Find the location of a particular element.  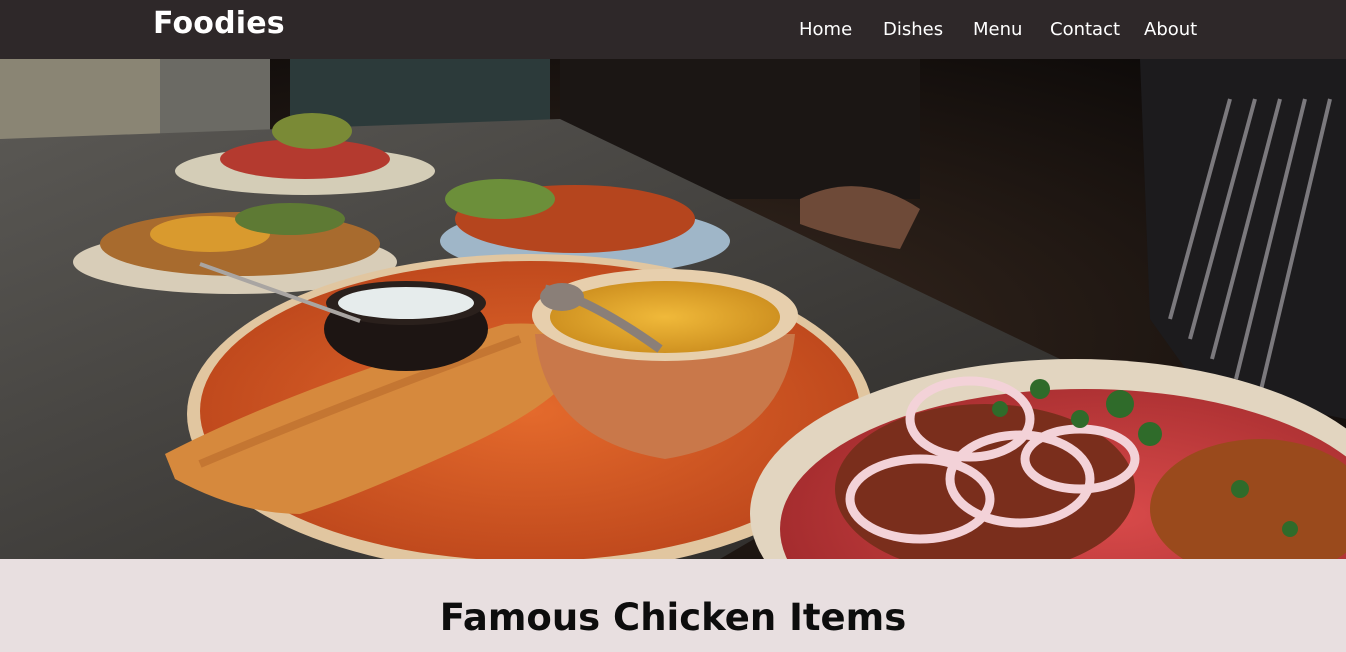

nav-about: About is located at coordinates (1170, 29).